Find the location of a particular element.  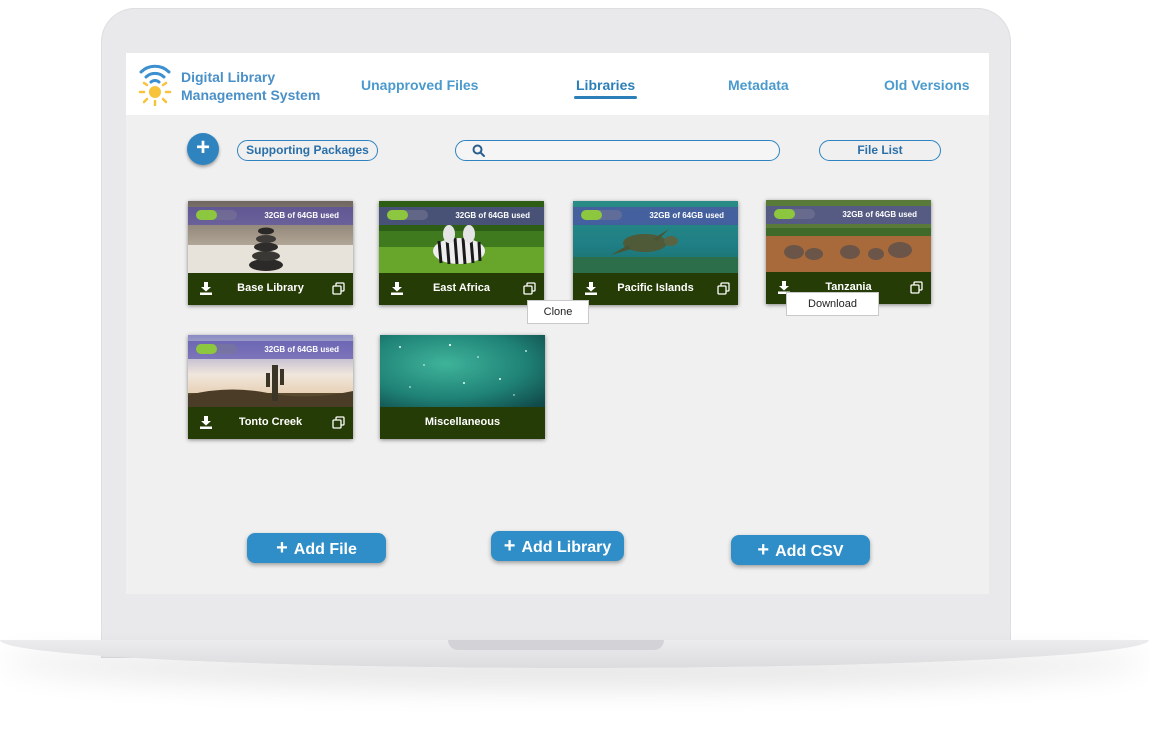

library-card-miscellaneous: Miscellaneous is located at coordinates (462, 387).